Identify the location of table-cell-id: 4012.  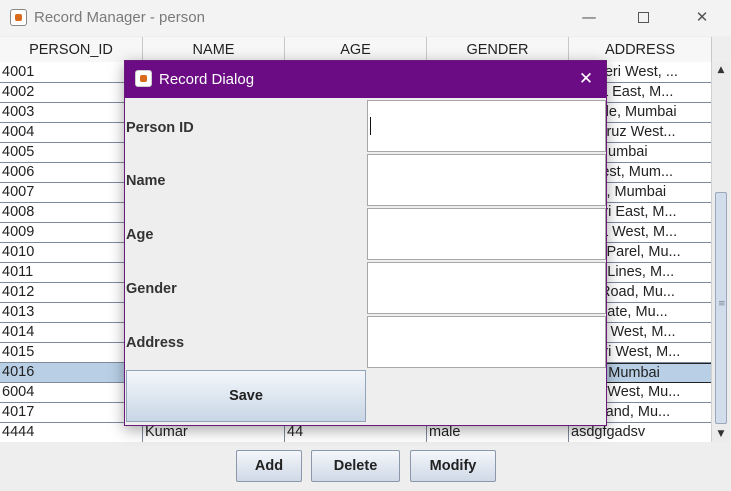
(71, 293).